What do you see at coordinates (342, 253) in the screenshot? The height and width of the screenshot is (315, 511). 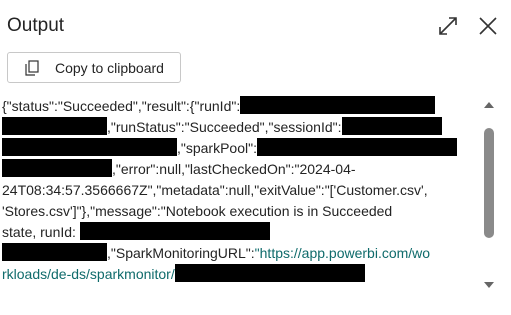 I see `spark-monitoring-link: "https://app.powerbi.com/wo` at bounding box center [342, 253].